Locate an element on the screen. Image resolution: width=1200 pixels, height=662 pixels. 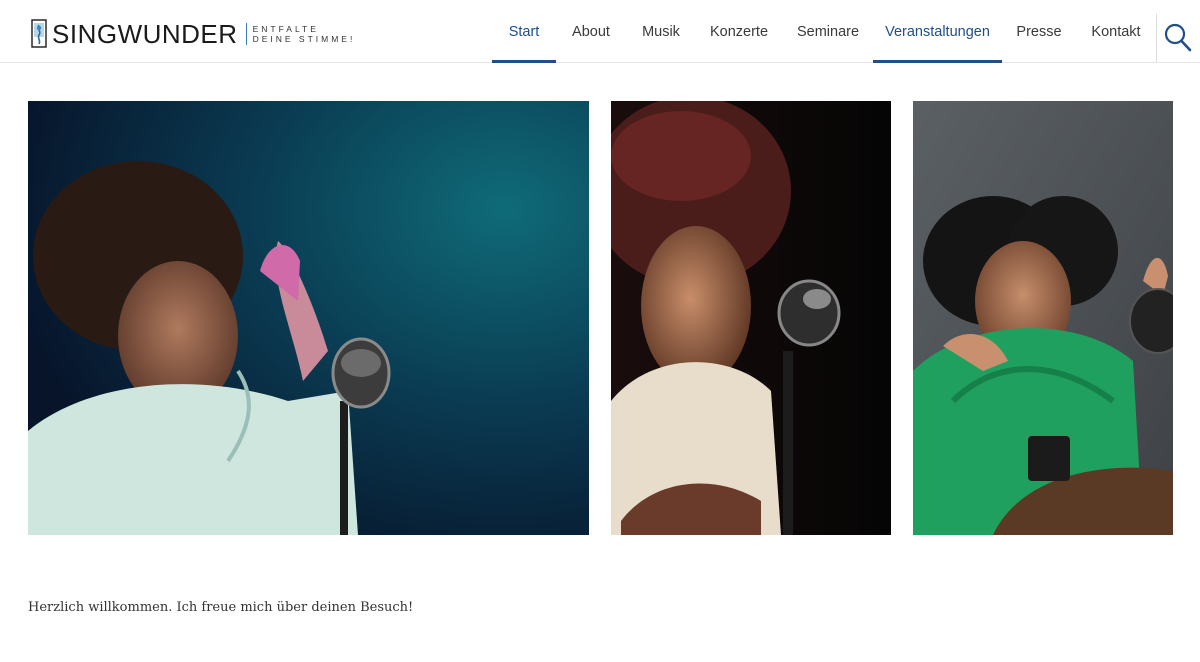
brand-tagline-line1: ENTFALTE is located at coordinates (285, 29).